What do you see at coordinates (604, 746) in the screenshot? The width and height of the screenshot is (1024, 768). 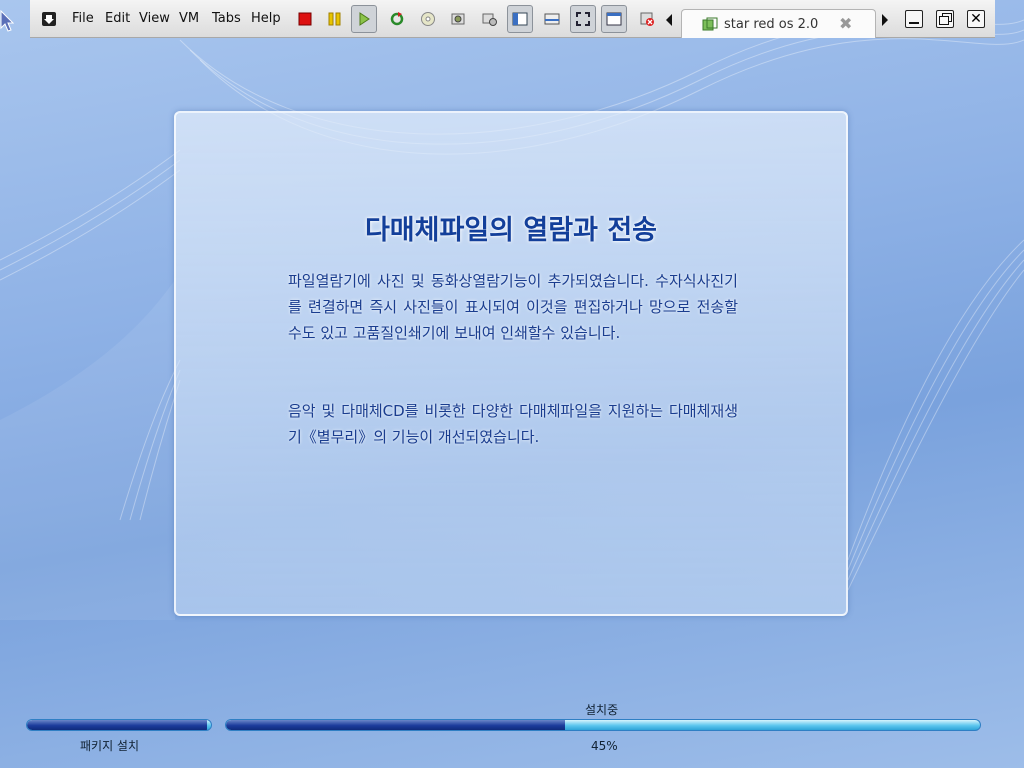 I see `overall-progress-percent: 45%` at bounding box center [604, 746].